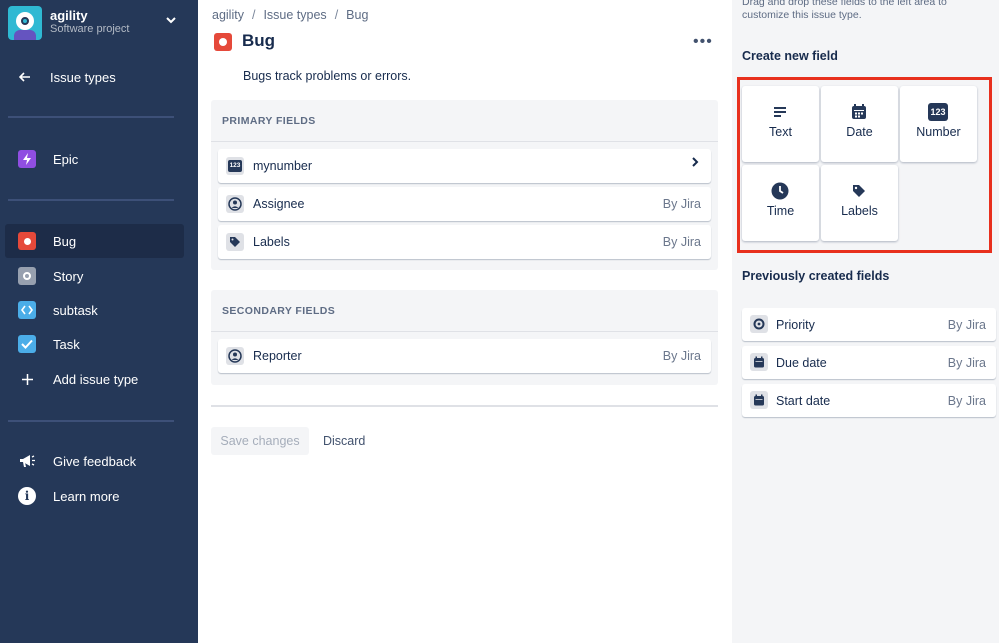 The width and height of the screenshot is (999, 643). What do you see at coordinates (938, 132) in the screenshot?
I see `tile-label: Number` at bounding box center [938, 132].